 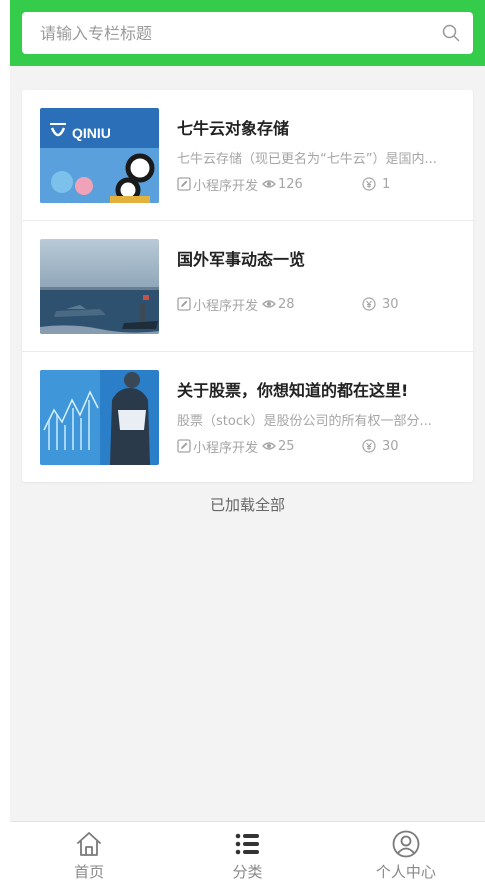 I want to click on article-meta: 小程序开发 25 30, so click(x=288, y=446).